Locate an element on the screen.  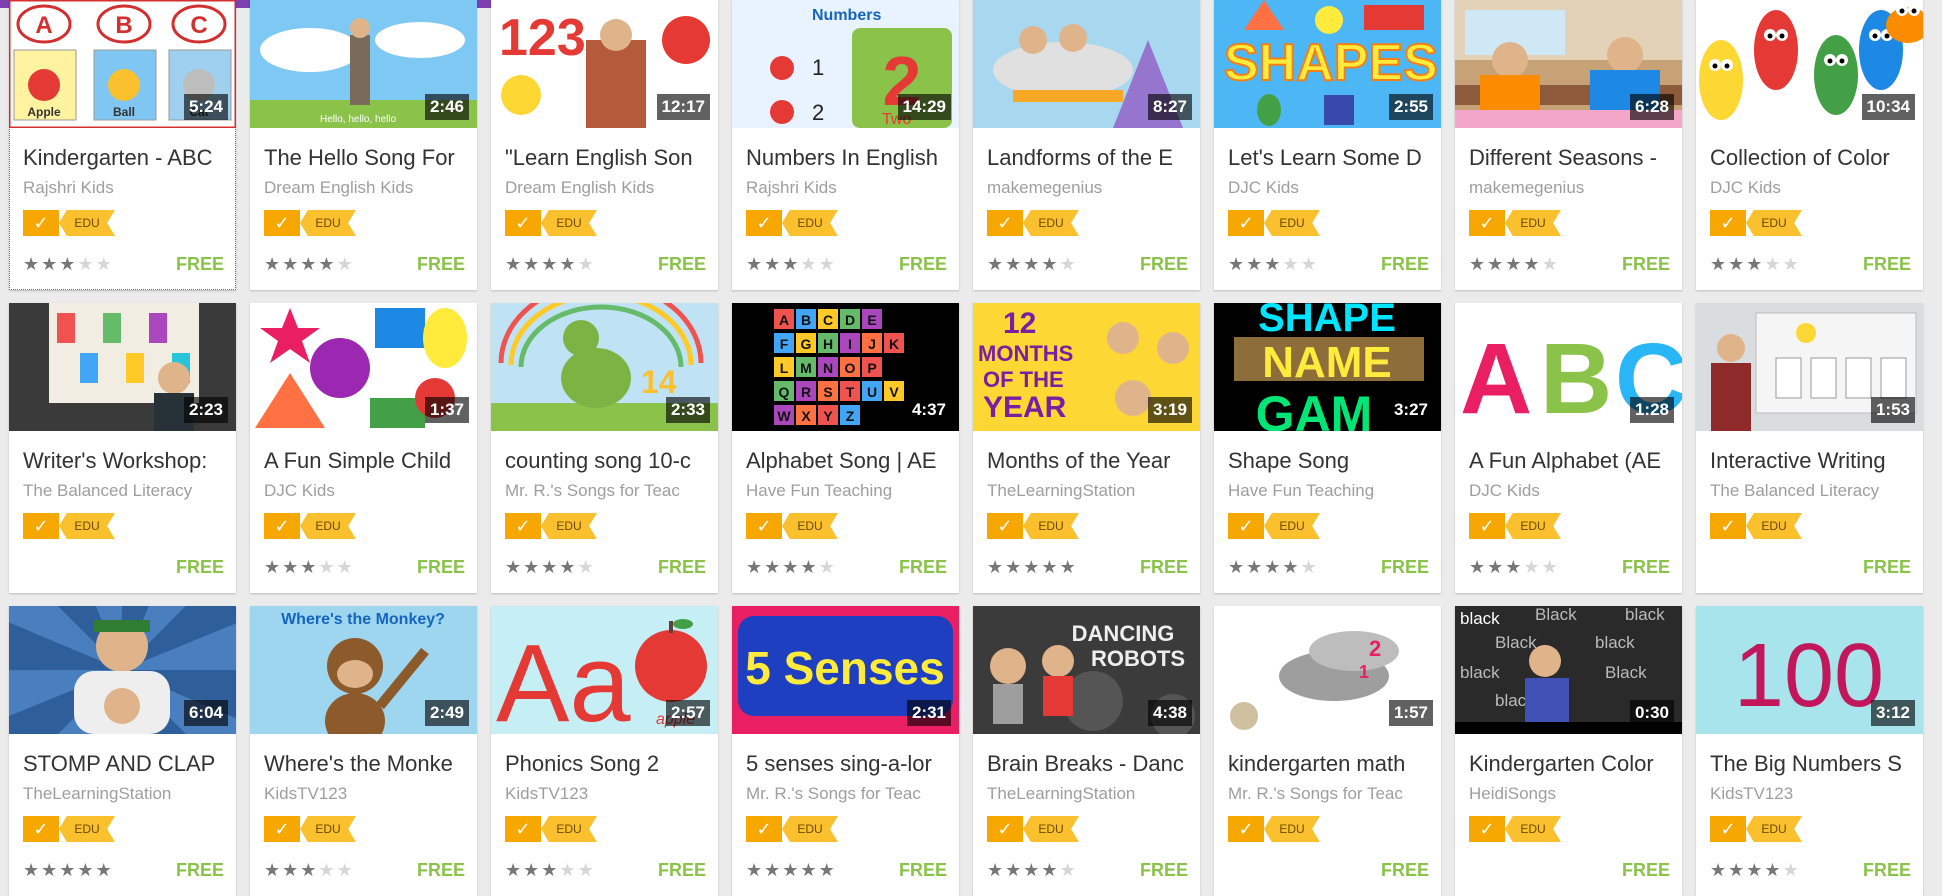
video-title: Different Seasons - is located at coordinates (1571, 158).